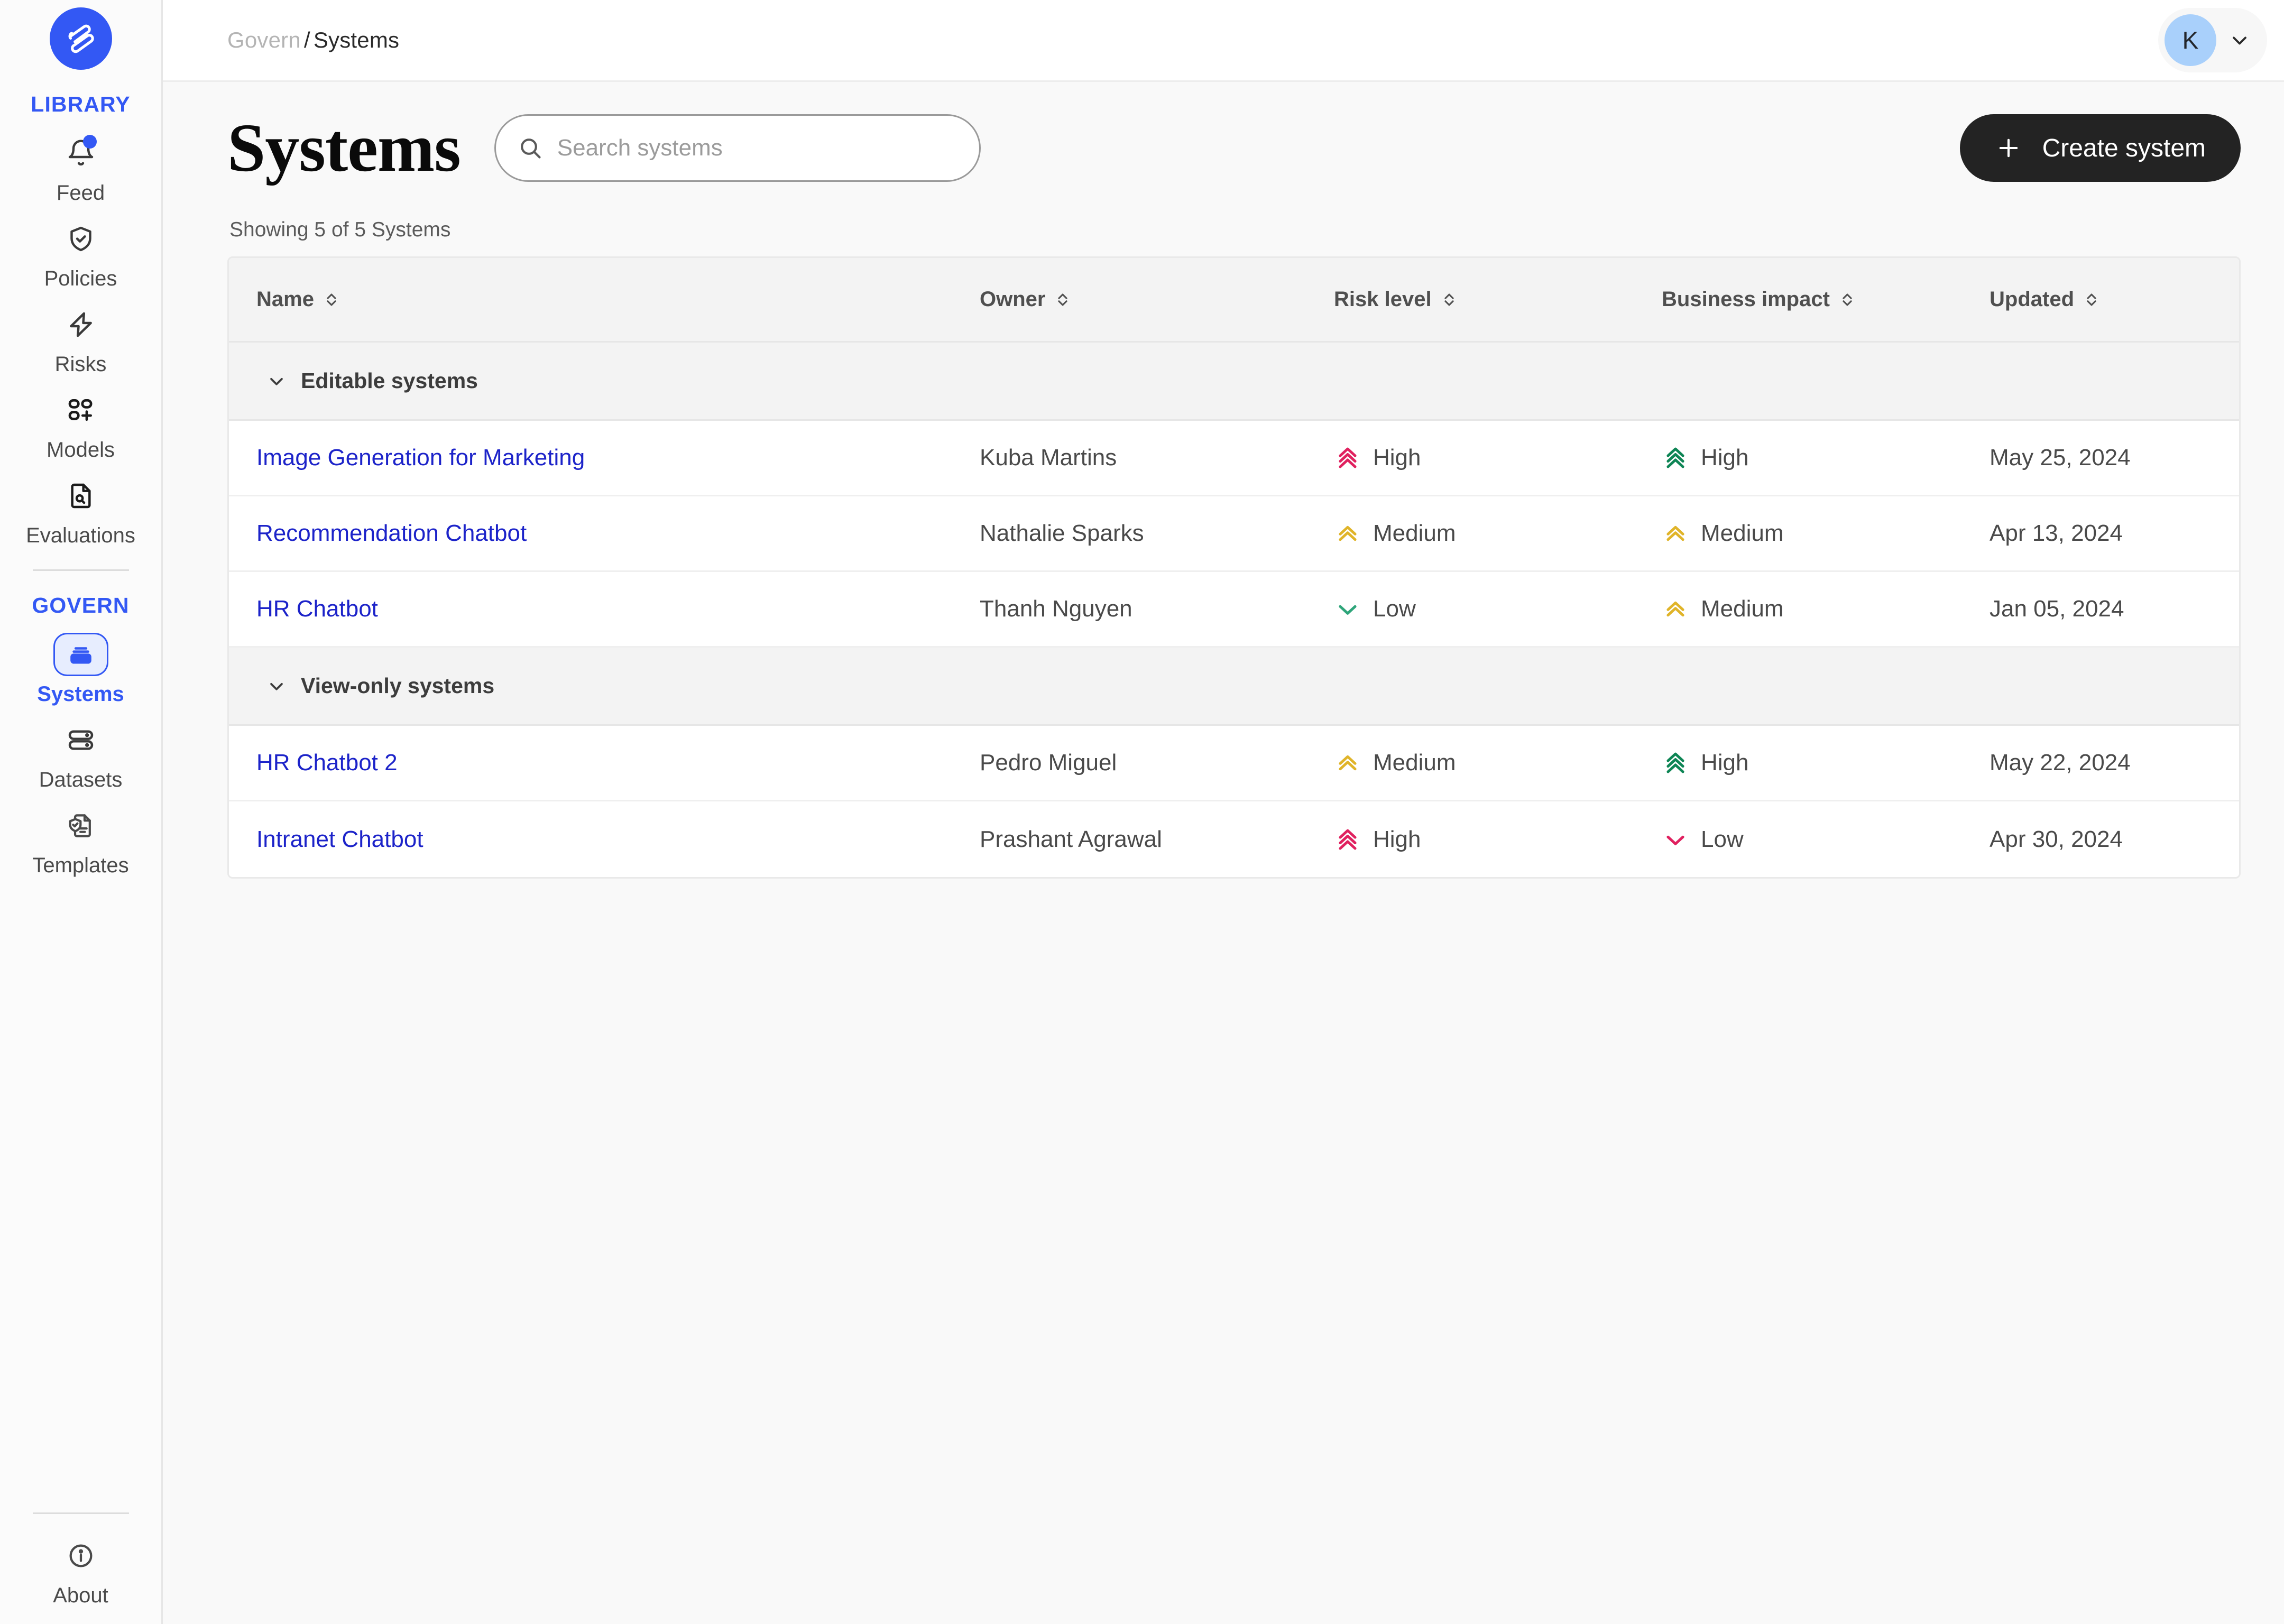 The image size is (2284, 1624). What do you see at coordinates (2190, 40) in the screenshot?
I see `avatar: K` at bounding box center [2190, 40].